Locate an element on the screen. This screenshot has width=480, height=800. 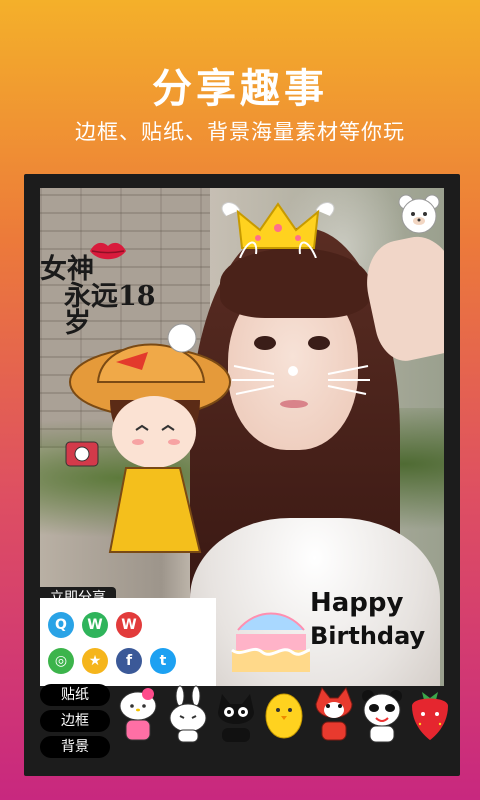
qzone-icon: ★ is located at coordinates (95, 661).